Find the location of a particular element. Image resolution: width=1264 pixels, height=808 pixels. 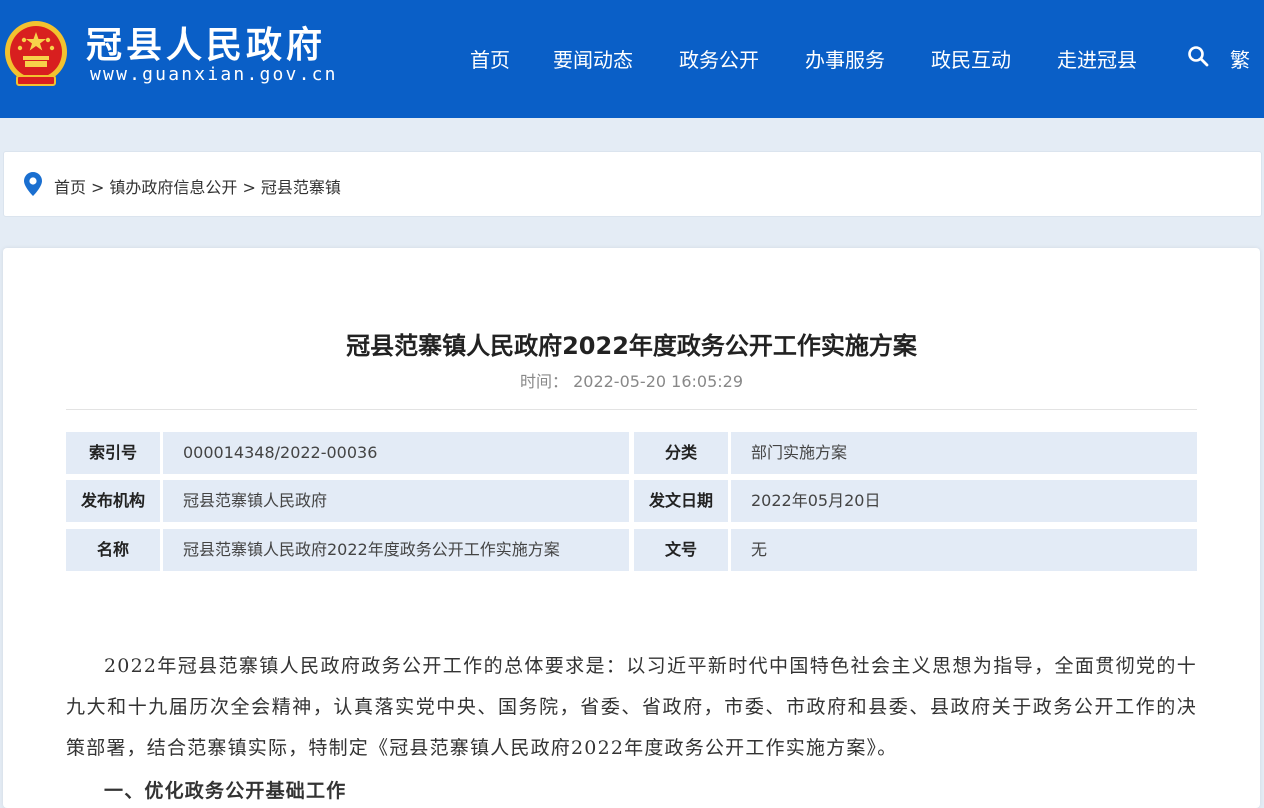

traditional-chinese-toggle: 繁 is located at coordinates (1240, 58).